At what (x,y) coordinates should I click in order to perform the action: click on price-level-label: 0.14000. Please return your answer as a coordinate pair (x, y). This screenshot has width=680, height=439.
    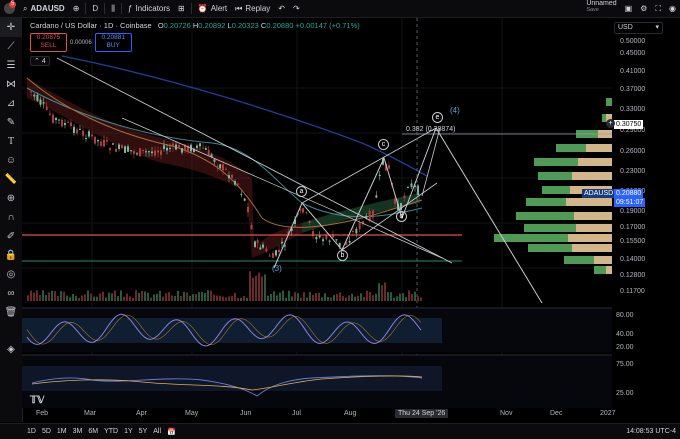
    Looking at the image, I should click on (633, 259).